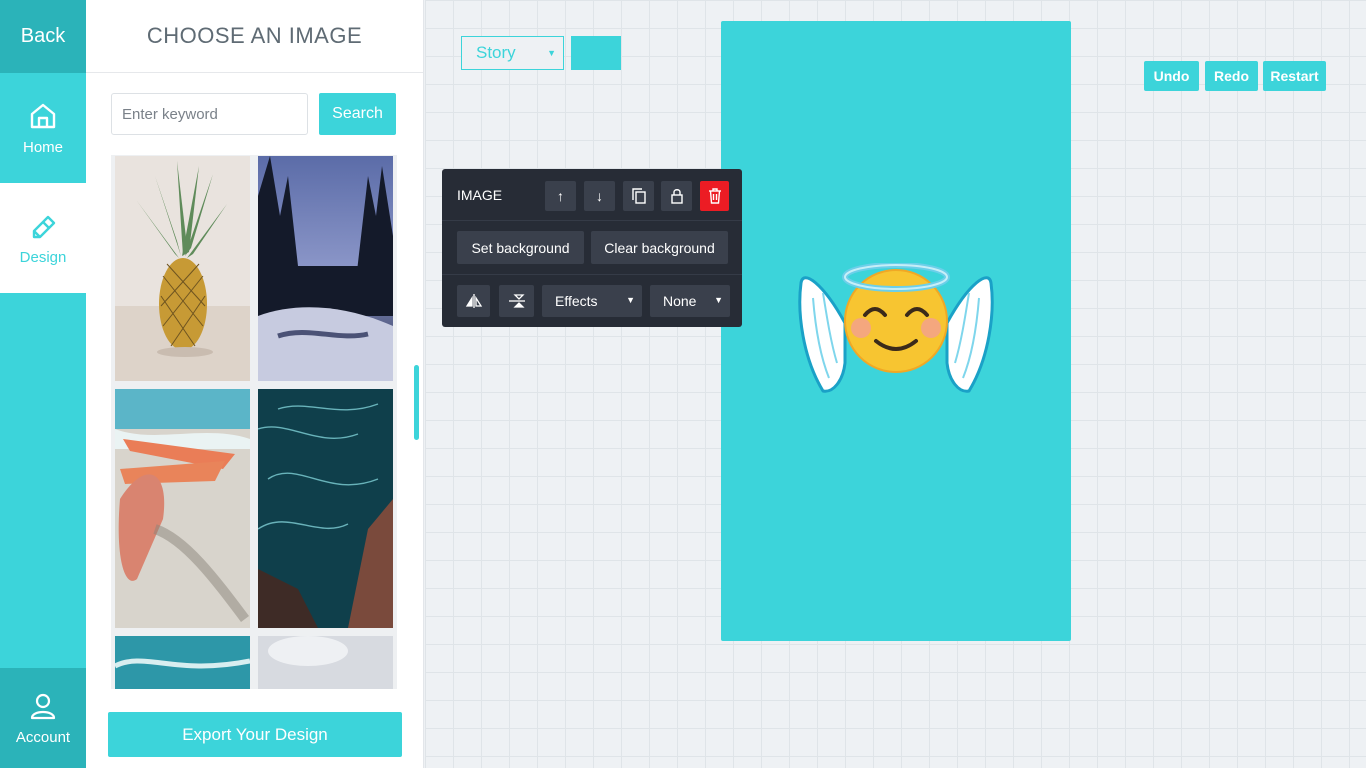  What do you see at coordinates (520, 247) in the screenshot?
I see `set-background-button: Set background` at bounding box center [520, 247].